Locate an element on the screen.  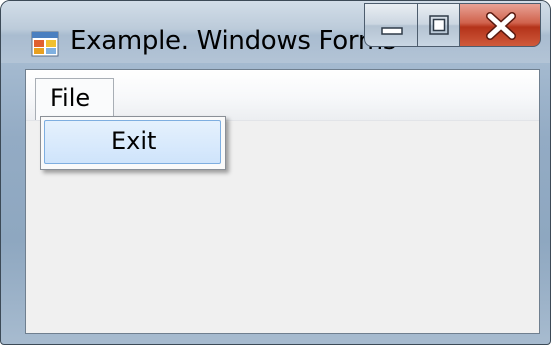
menu-item-exit: Exit is located at coordinates (132, 142).